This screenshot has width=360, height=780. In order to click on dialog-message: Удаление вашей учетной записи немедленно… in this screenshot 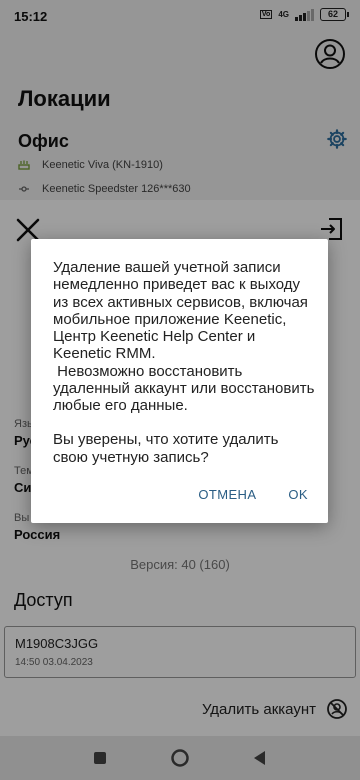, I will do `click(184, 337)`.